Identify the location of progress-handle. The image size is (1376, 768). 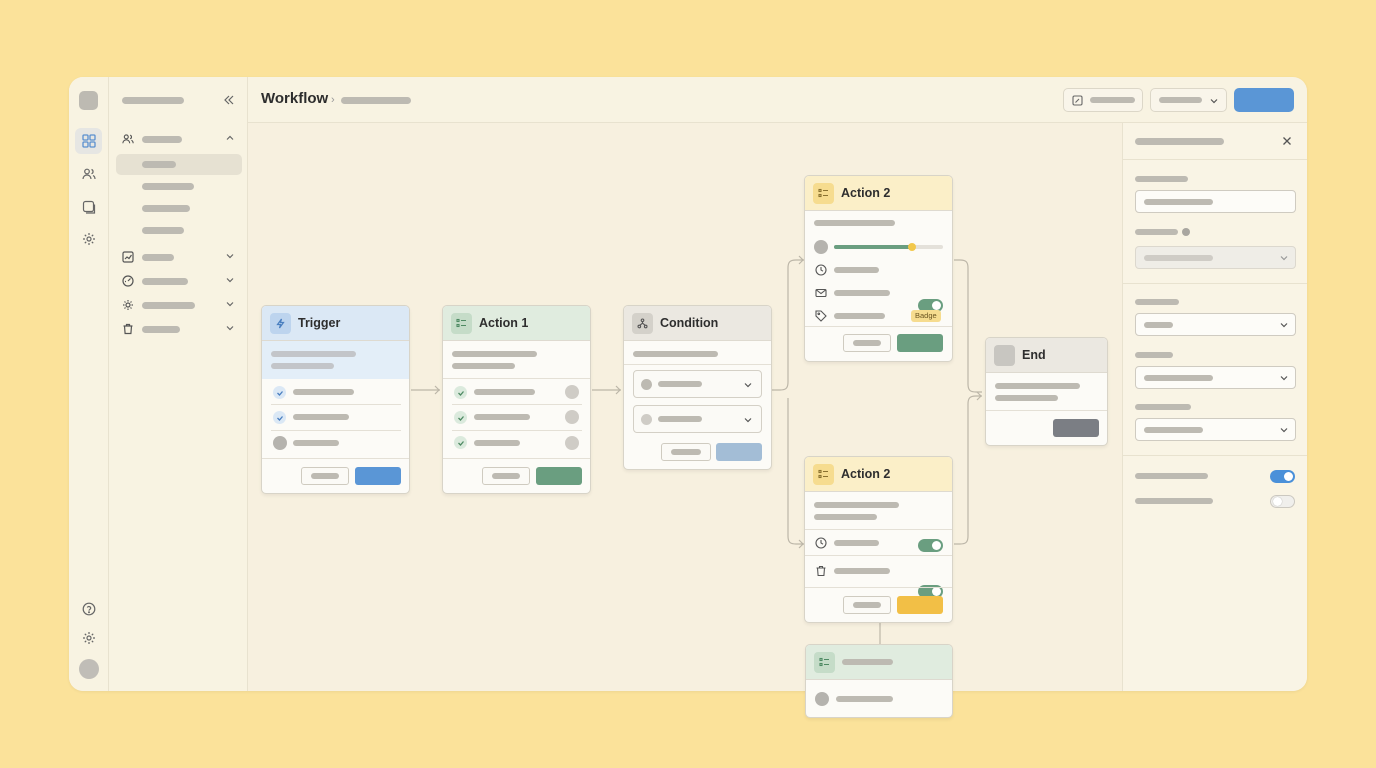
(912, 247).